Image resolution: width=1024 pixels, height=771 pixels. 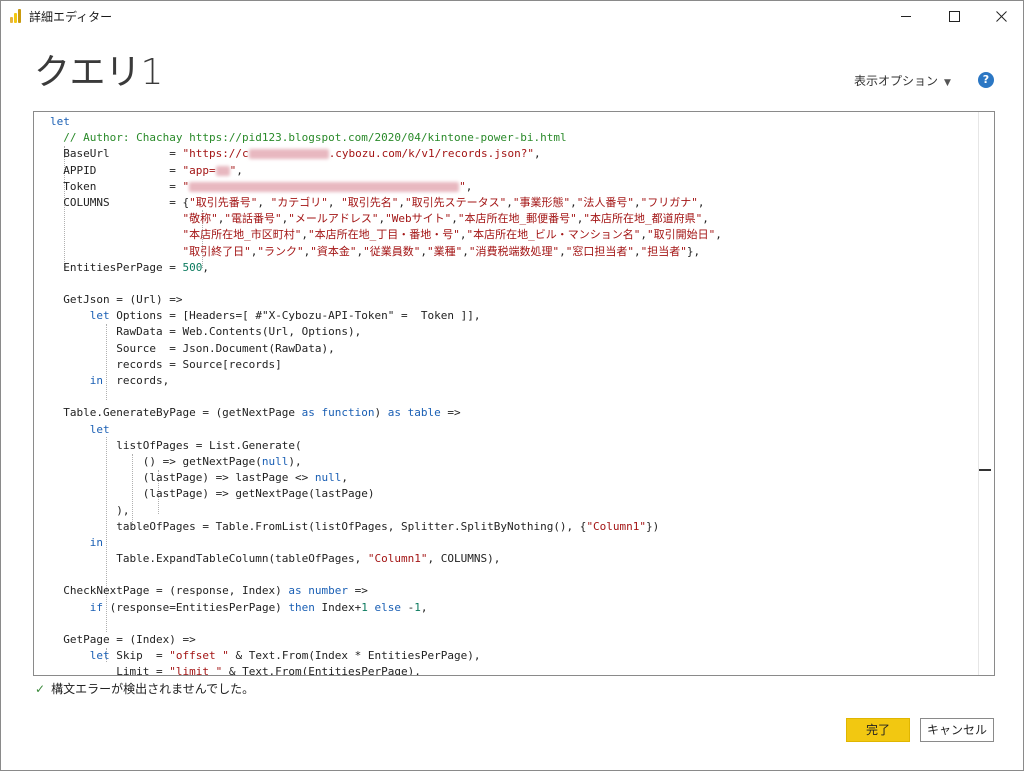 I want to click on minimize-button, so click(x=906, y=16).